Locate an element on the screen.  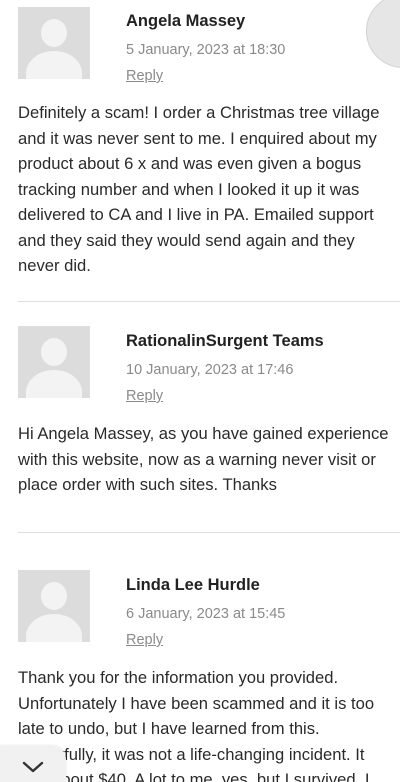
comment-date: 5 January, 2023 at 18:30 is located at coordinates (206, 50).